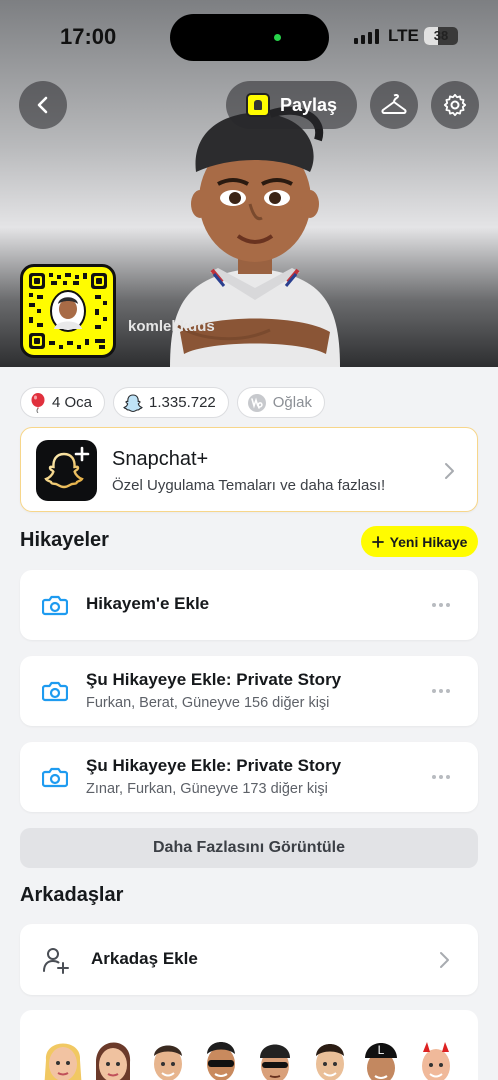 The width and height of the screenshot is (498, 1080). Describe the element at coordinates (182, 402) in the screenshot. I see `snap-score-label: 1.335.722` at that location.